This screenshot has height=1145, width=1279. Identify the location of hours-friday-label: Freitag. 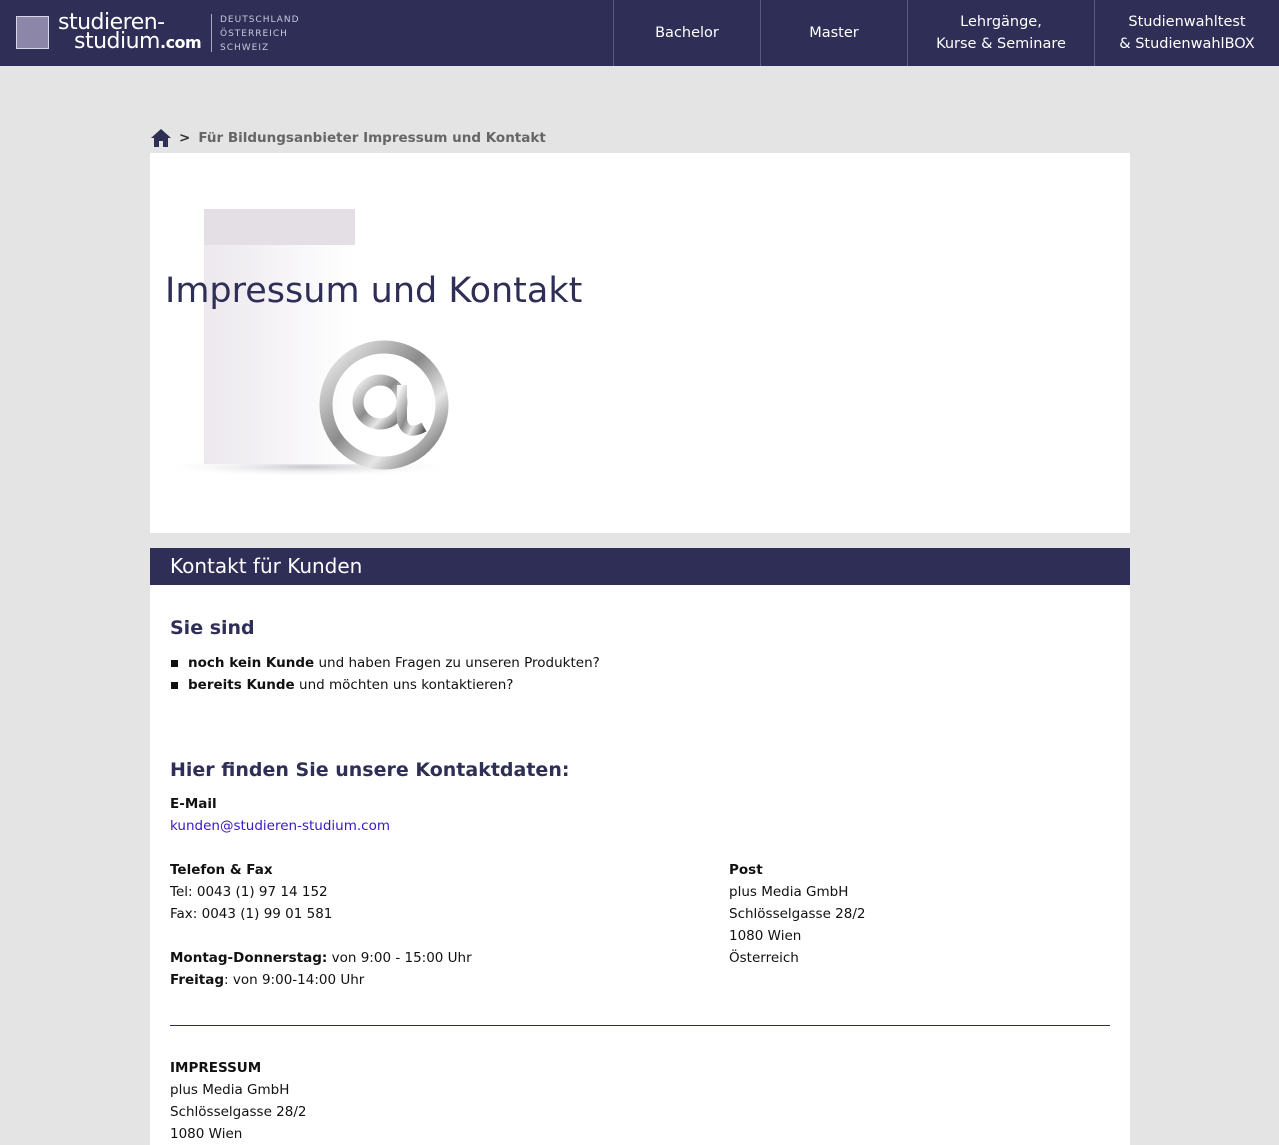
(197, 980).